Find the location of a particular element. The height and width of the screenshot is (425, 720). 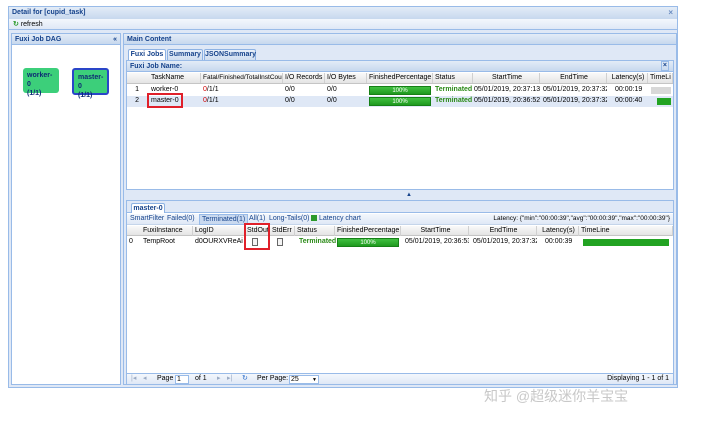

dag-node-master-status: (1/1) is located at coordinates (85, 95).